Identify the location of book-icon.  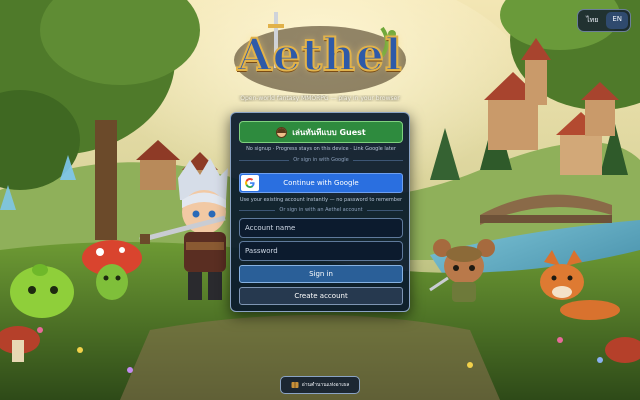
(295, 385).